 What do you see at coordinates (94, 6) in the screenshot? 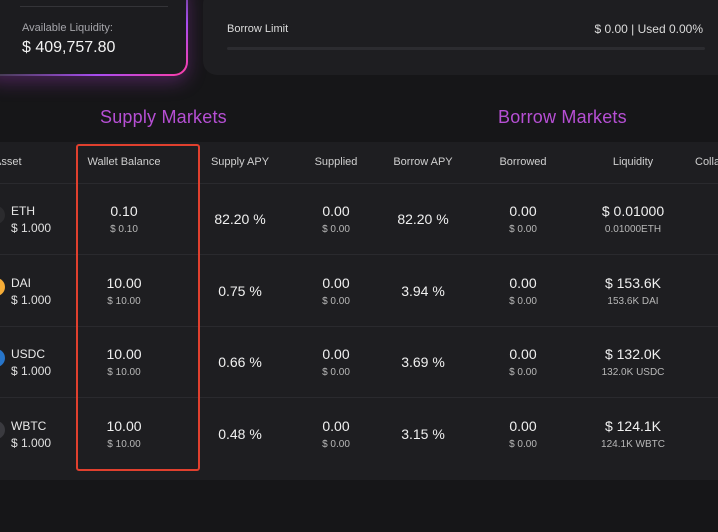
I see `card-divider` at bounding box center [94, 6].